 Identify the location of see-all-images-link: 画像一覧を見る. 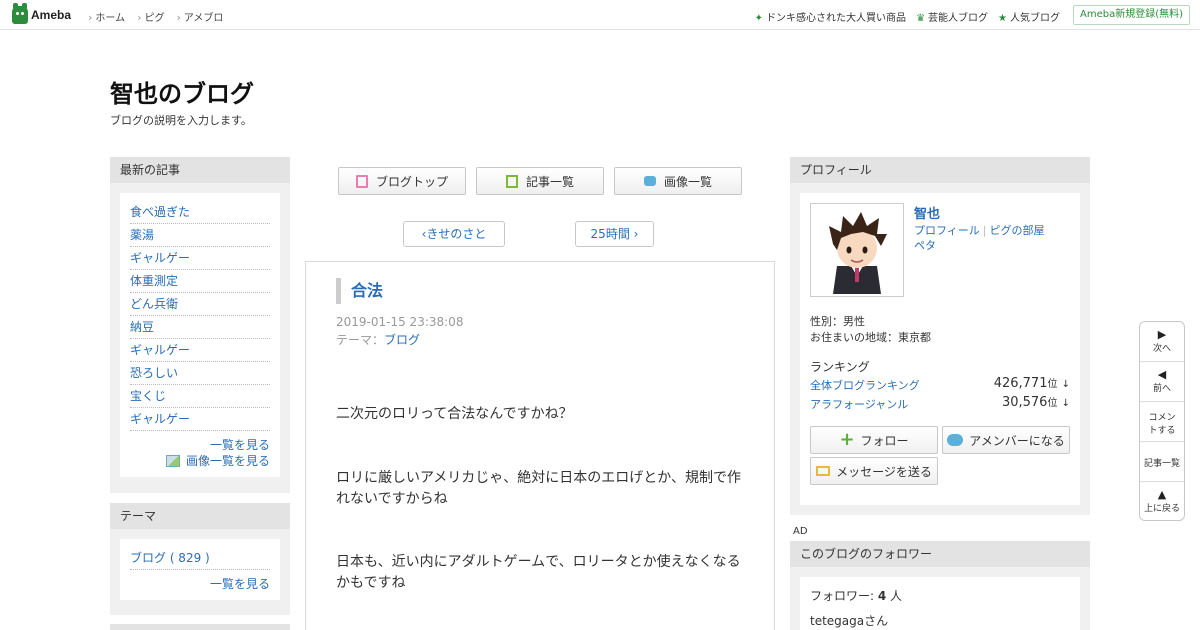
(200, 461).